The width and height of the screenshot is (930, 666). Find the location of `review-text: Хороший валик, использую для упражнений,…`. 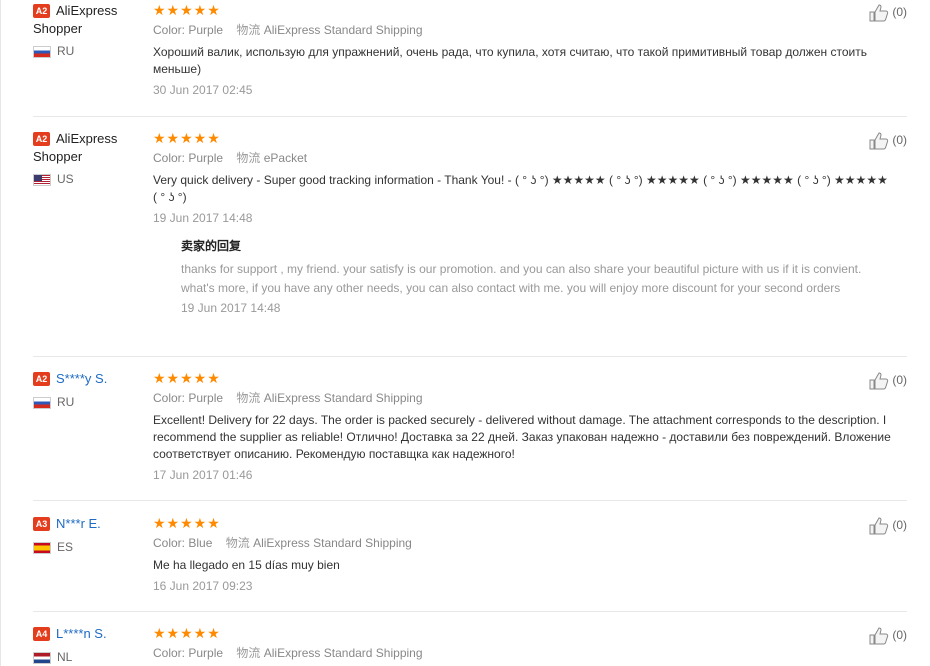

review-text: Хороший валик, использую для упражнений,… is located at coordinates (510, 60).